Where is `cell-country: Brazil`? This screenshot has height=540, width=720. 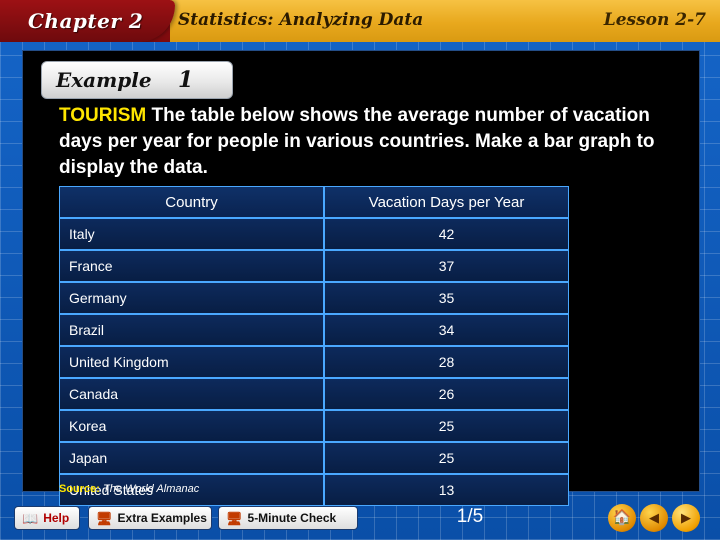 cell-country: Brazil is located at coordinates (191, 330).